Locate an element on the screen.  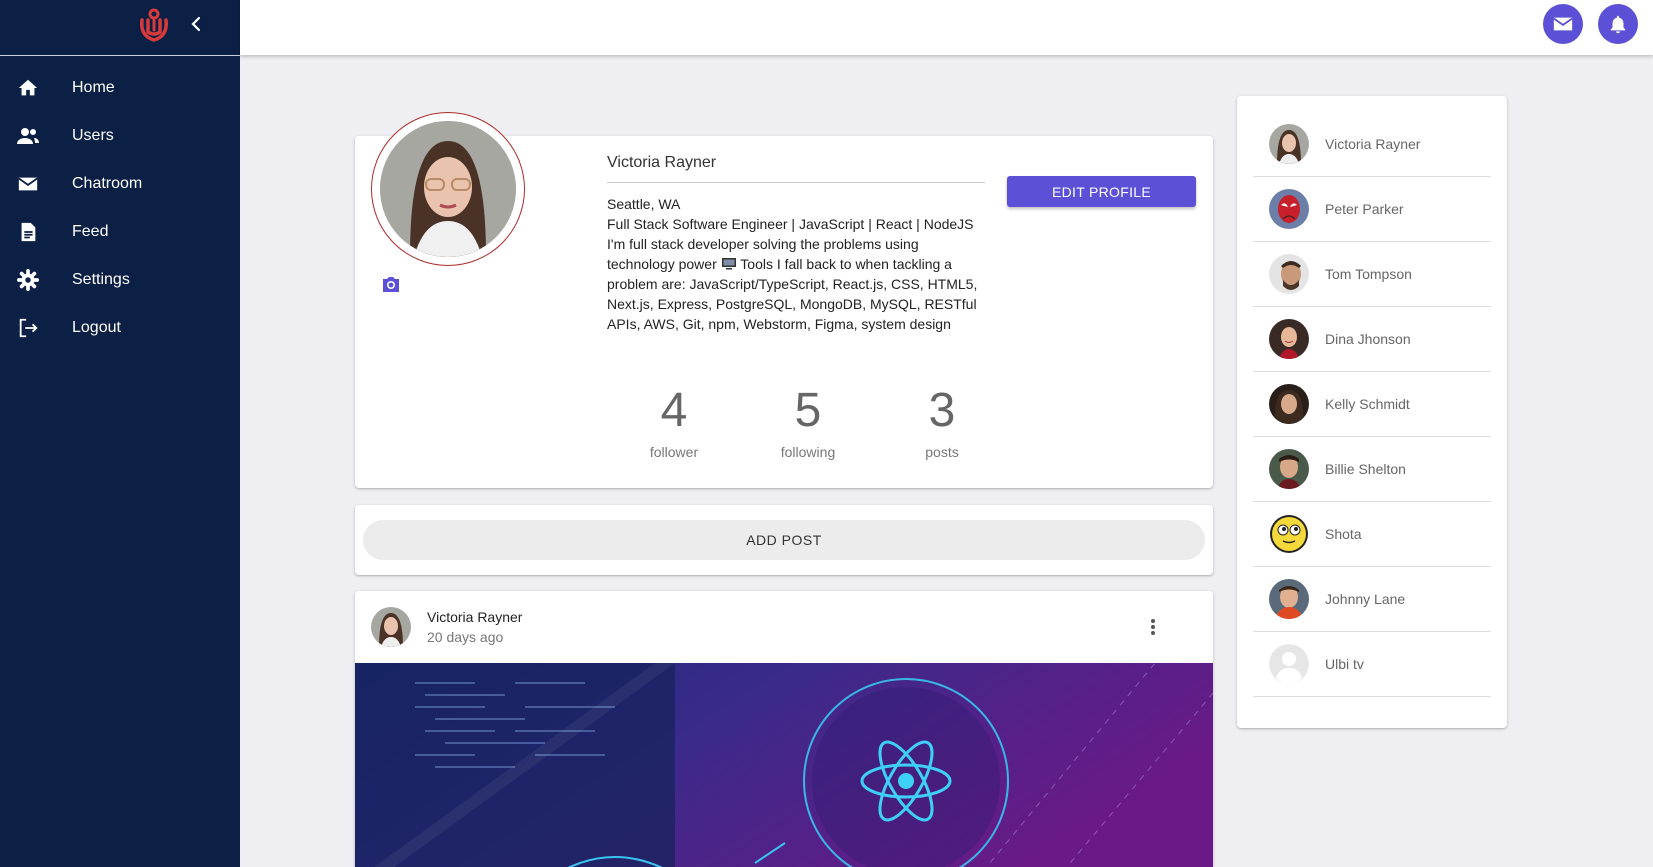
sidebar-item-label: Settings is located at coordinates (101, 279).